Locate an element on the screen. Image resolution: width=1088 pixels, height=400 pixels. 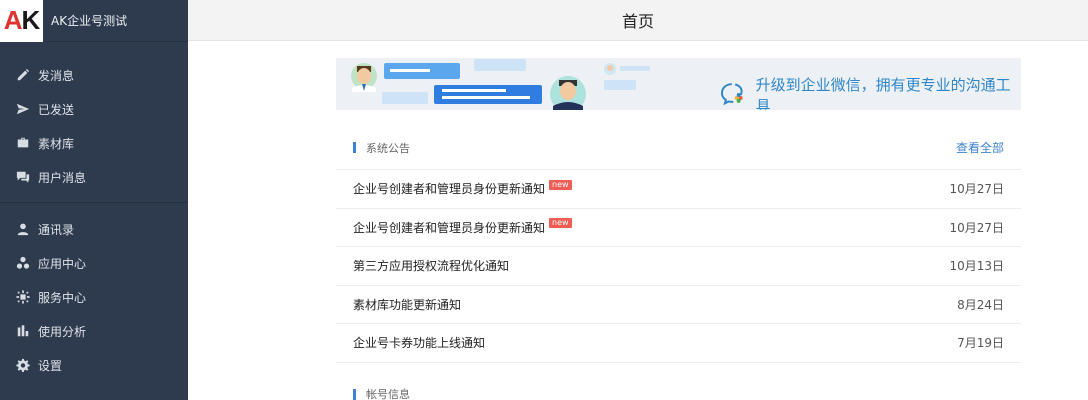
section-title: 系统公告 is located at coordinates (381, 148).